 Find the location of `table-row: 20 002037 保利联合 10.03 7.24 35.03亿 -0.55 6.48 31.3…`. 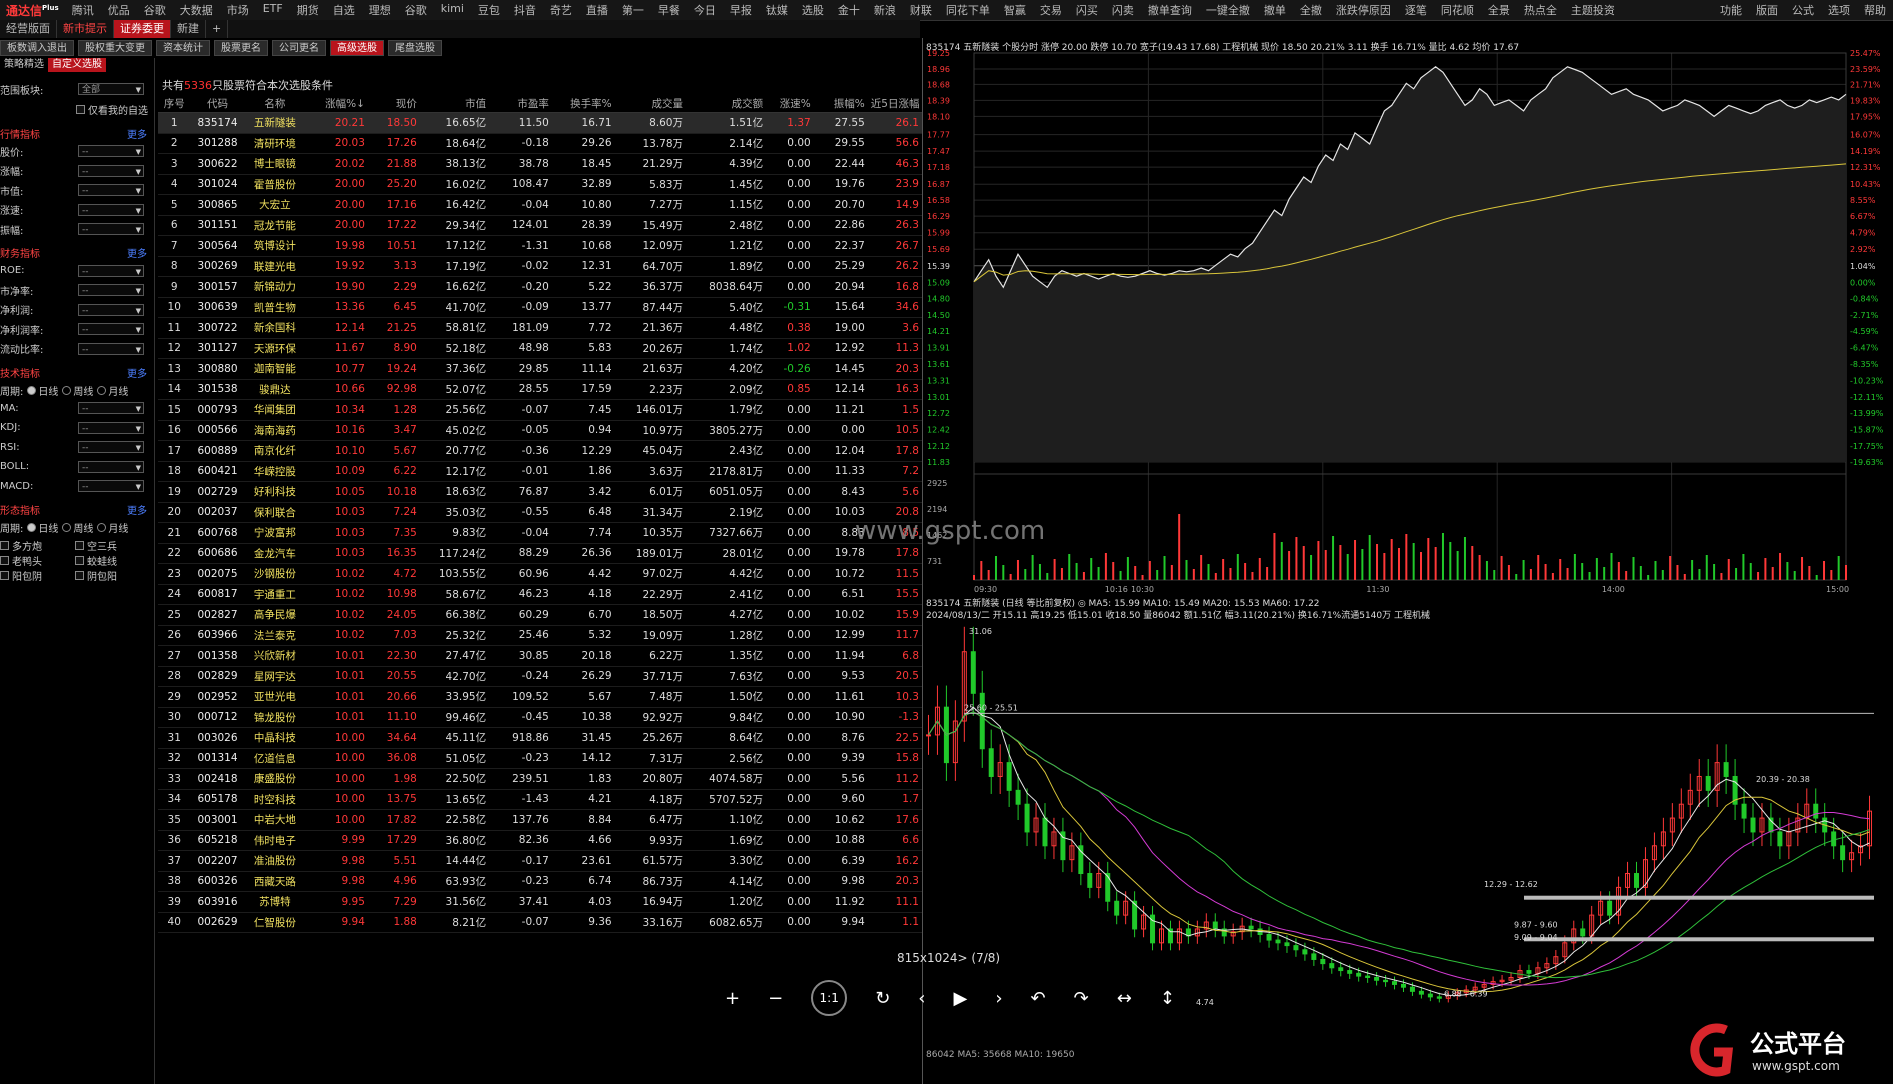

table-row: 20 002037 保利联合 10.03 7.24 35.03亿 -0.55 6.48 31.3… is located at coordinates (540, 512).